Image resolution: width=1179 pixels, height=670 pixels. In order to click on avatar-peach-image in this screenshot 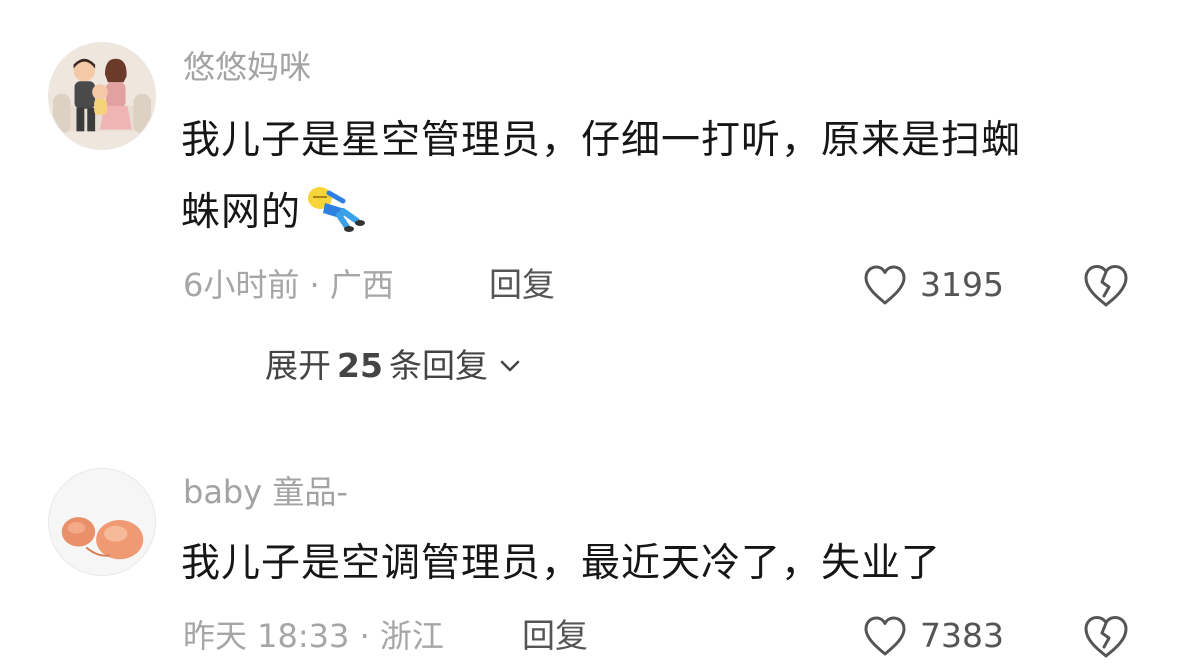, I will do `click(102, 522)`.